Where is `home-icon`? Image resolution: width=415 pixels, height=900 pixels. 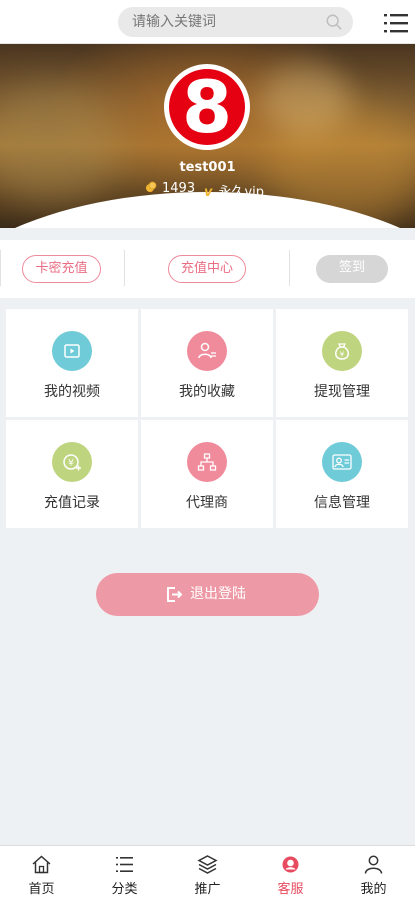 home-icon is located at coordinates (41, 864).